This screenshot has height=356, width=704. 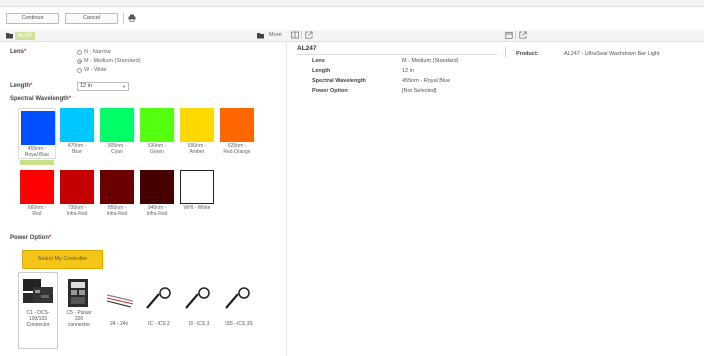 What do you see at coordinates (38, 319) in the screenshot?
I see `power-option-caption: C1 - DCS- 100/103 Connector` at bounding box center [38, 319].